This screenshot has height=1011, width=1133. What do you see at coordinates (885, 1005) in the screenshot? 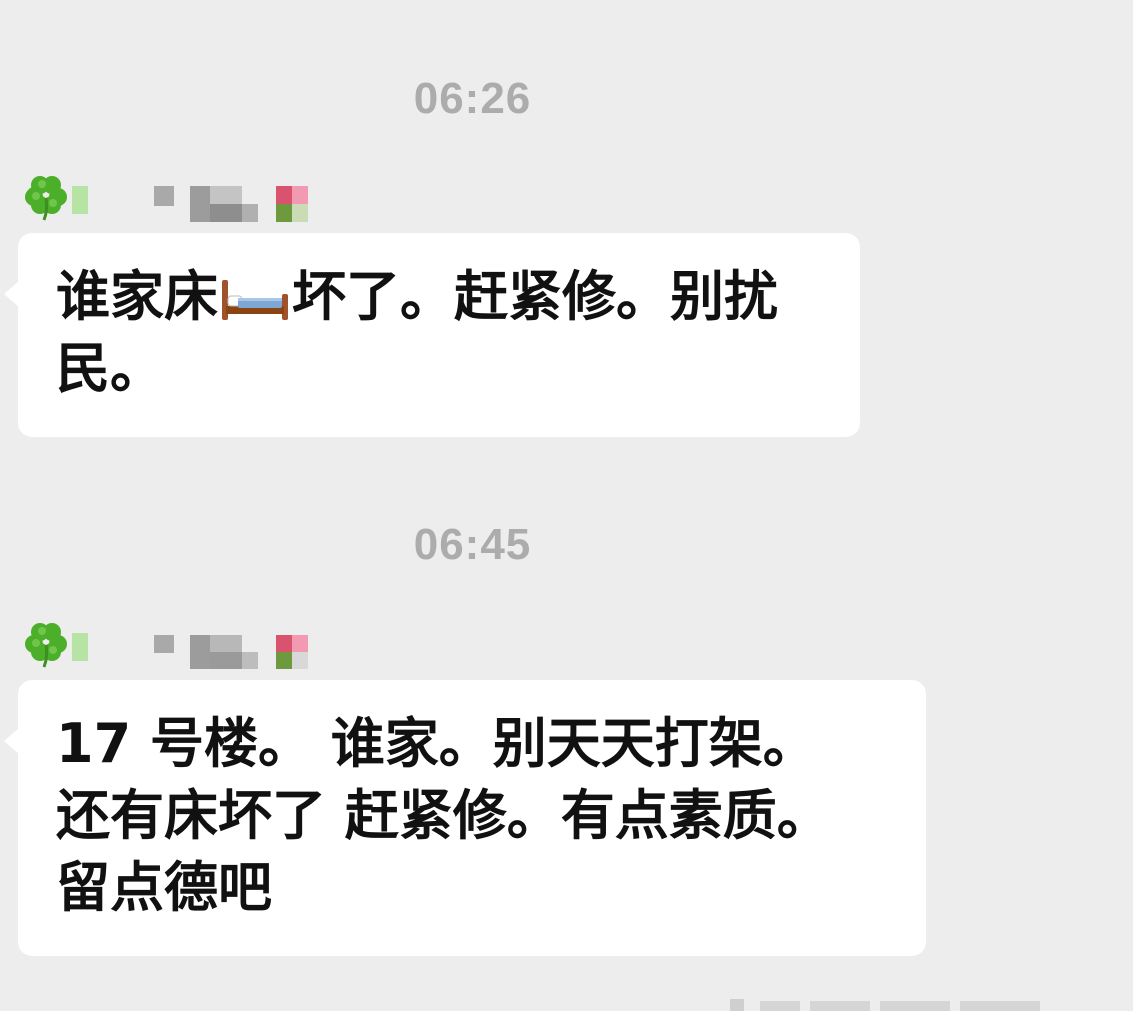
I see `watermark-strip` at bounding box center [885, 1005].